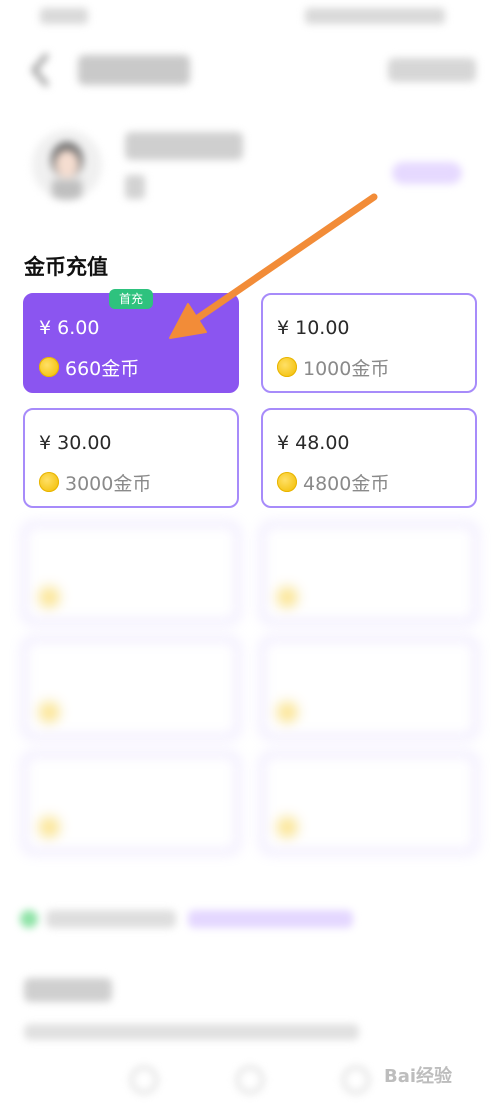 The height and width of the screenshot is (1111, 500). What do you see at coordinates (369, 458) in the screenshot?
I see `recharge-option-48: ¥ 48.00 4800金币` at bounding box center [369, 458].